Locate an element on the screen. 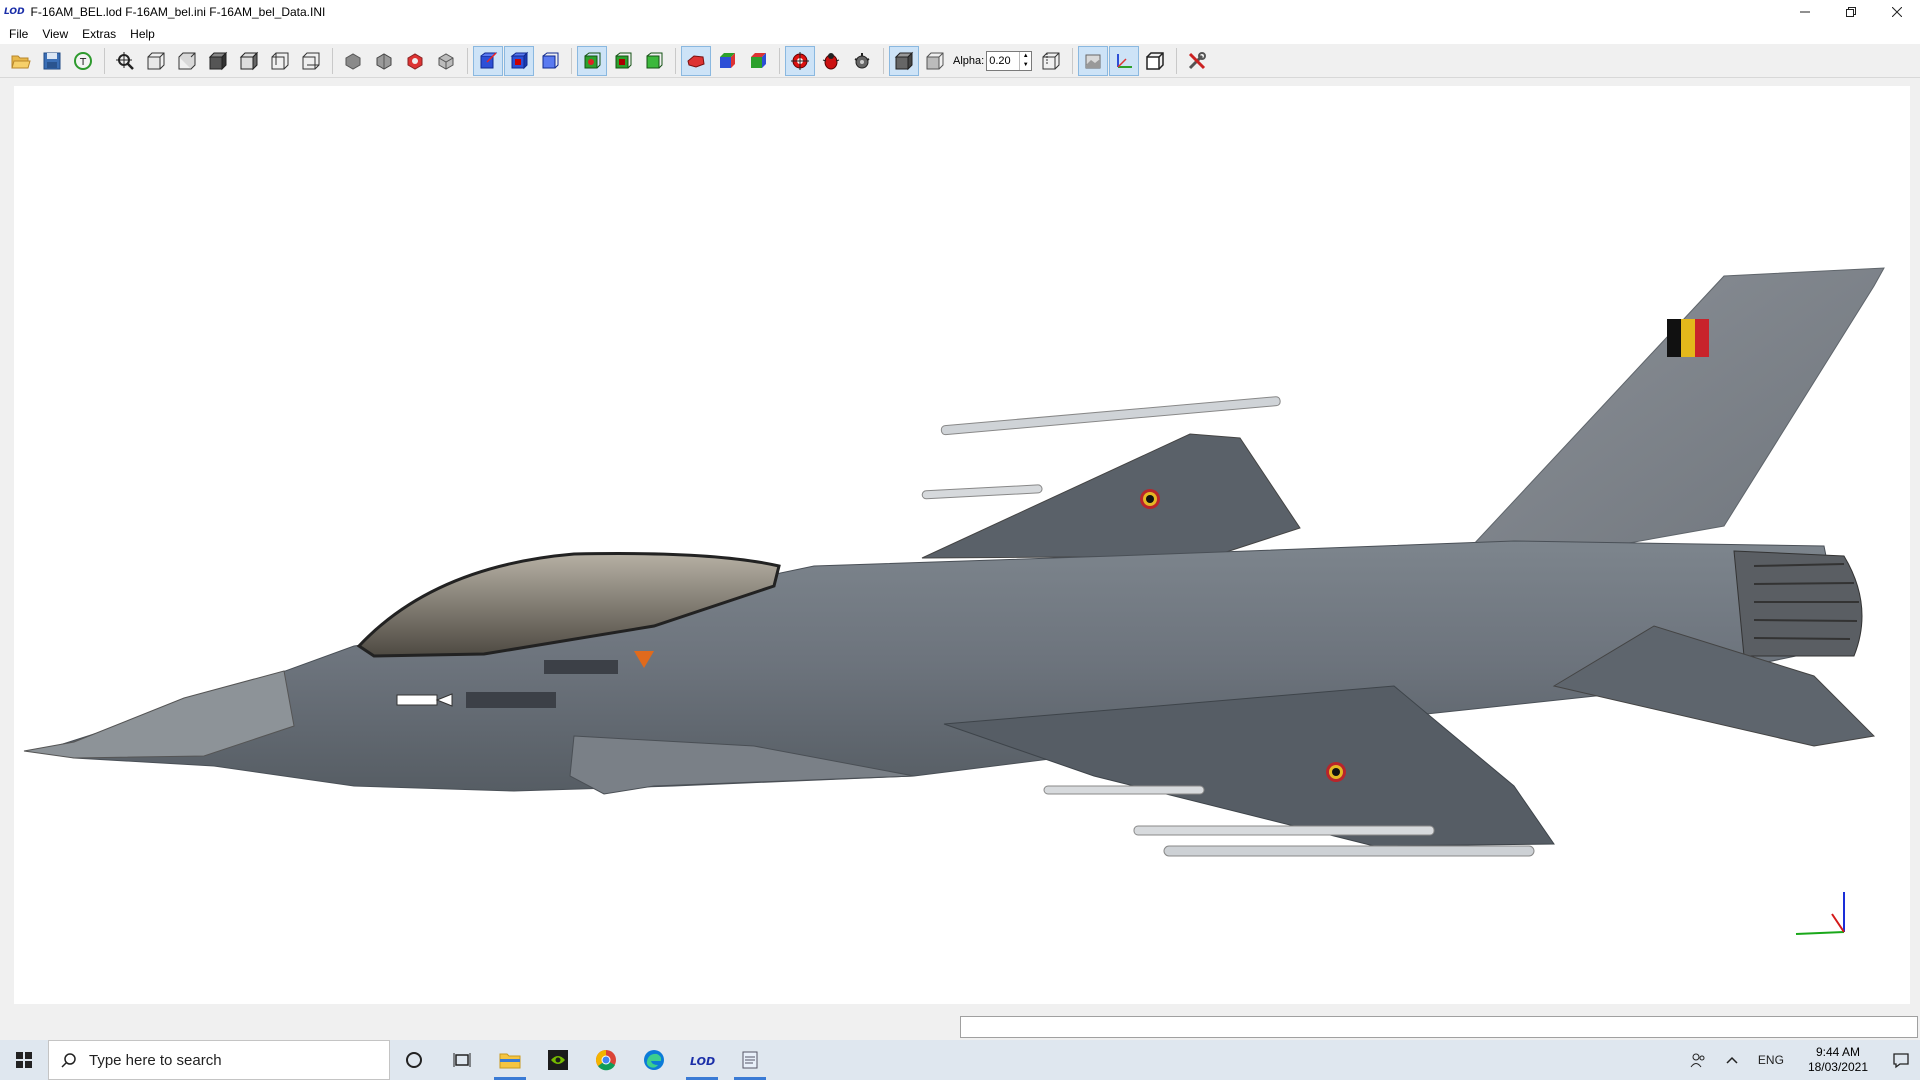 The width and height of the screenshot is (1920, 1080). layers-cube-icon is located at coordinates (758, 60).